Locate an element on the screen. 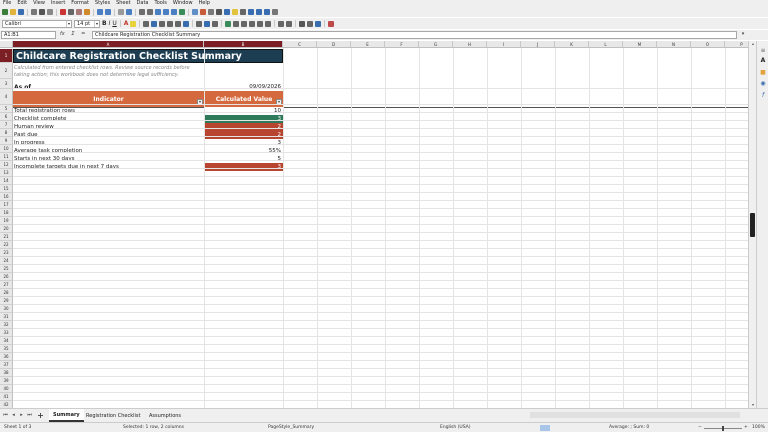 The height and width of the screenshot is (432, 768). align-right-icon is located at coordinates (162, 23).